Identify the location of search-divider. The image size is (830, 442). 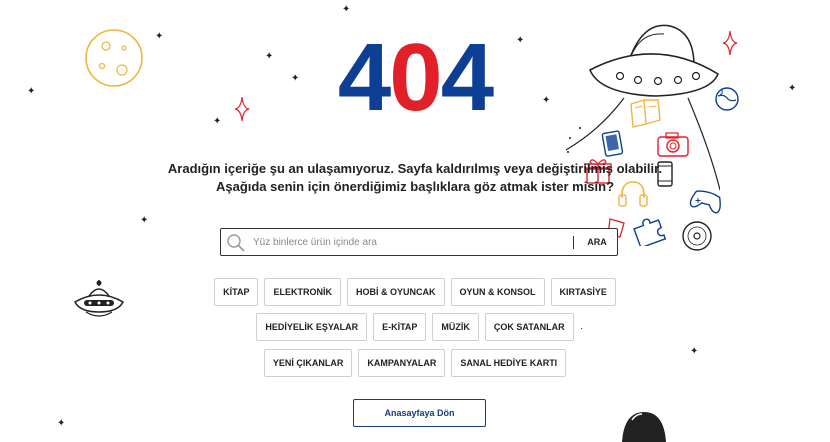
(573, 242).